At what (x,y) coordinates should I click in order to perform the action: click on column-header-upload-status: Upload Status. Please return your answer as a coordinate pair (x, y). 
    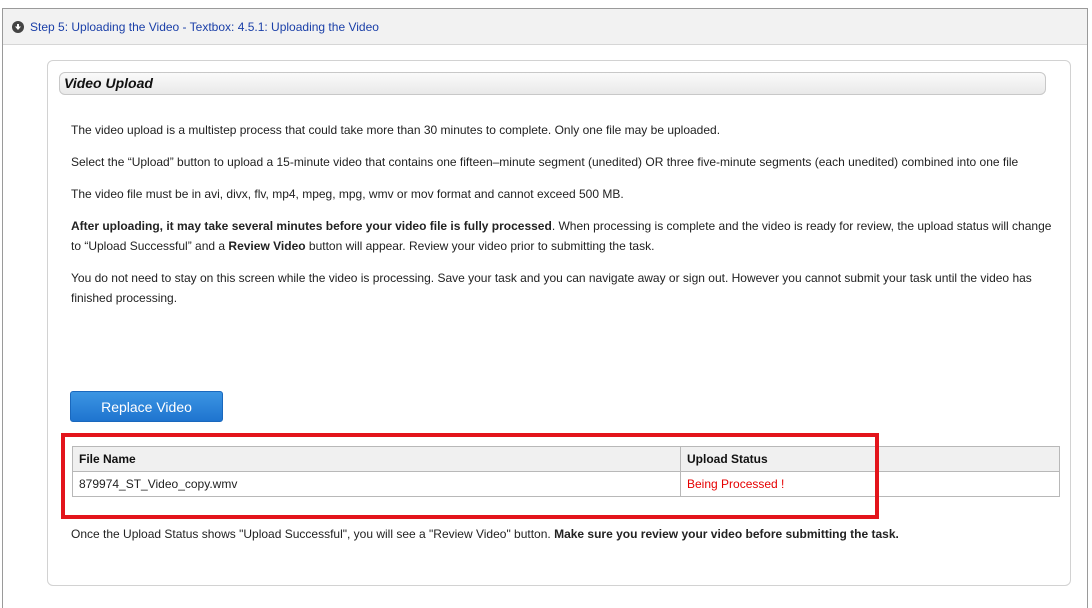
    Looking at the image, I should click on (870, 459).